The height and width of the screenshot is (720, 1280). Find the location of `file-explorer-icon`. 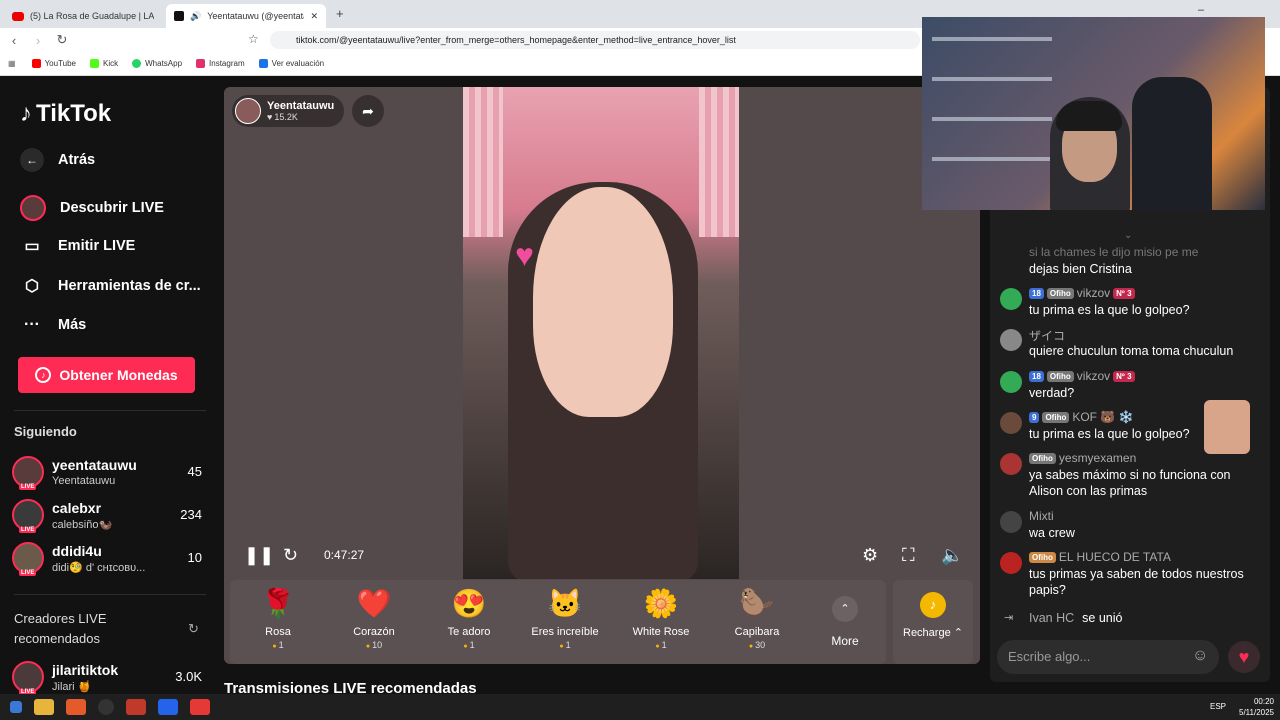

file-explorer-icon is located at coordinates (44, 707).